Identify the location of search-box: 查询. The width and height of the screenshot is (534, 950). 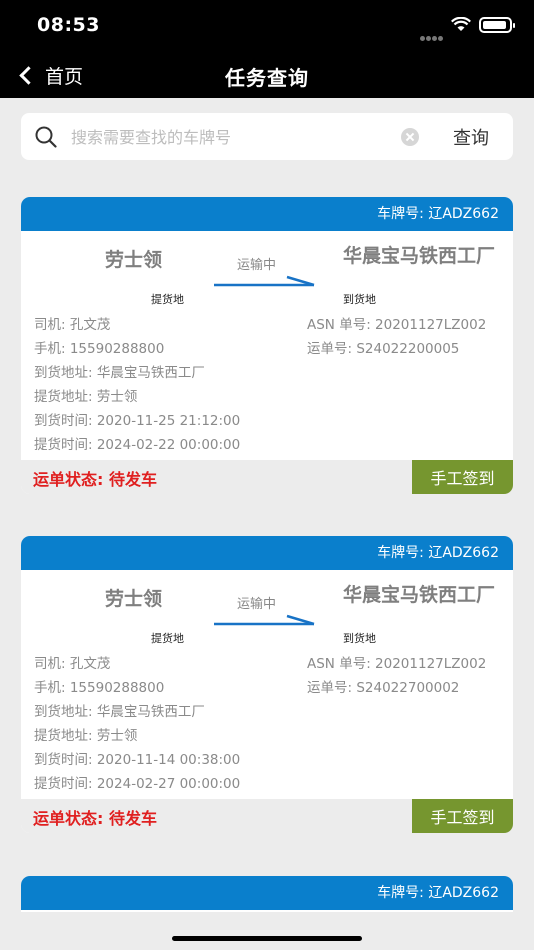
(267, 136).